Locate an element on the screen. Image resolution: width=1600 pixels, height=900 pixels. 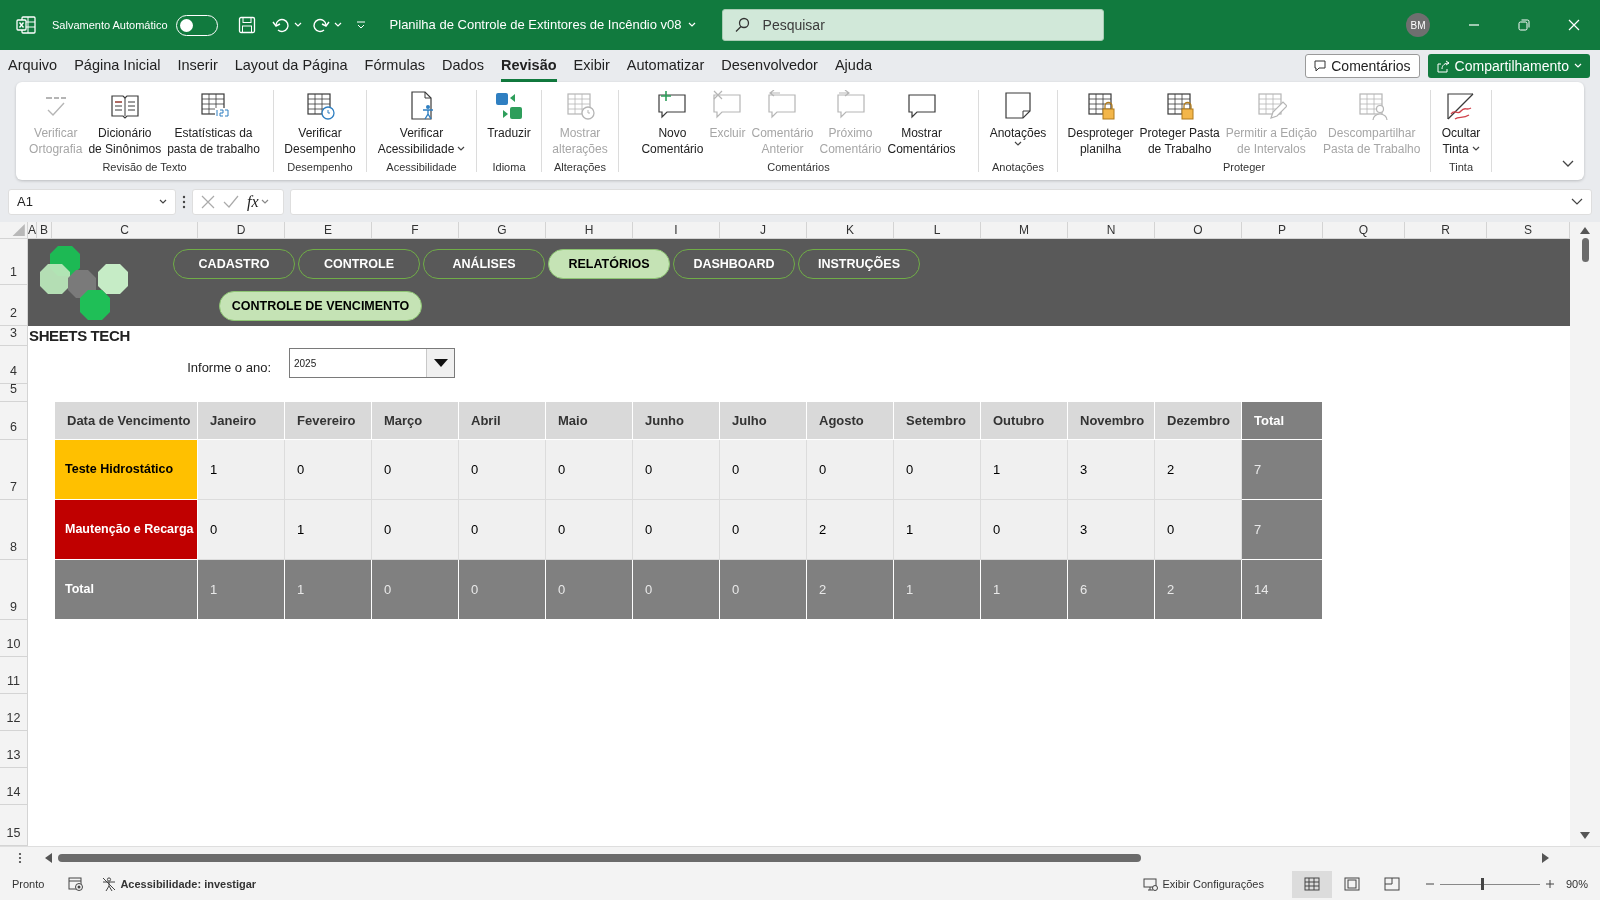
column-header: R is located at coordinates (1446, 230).